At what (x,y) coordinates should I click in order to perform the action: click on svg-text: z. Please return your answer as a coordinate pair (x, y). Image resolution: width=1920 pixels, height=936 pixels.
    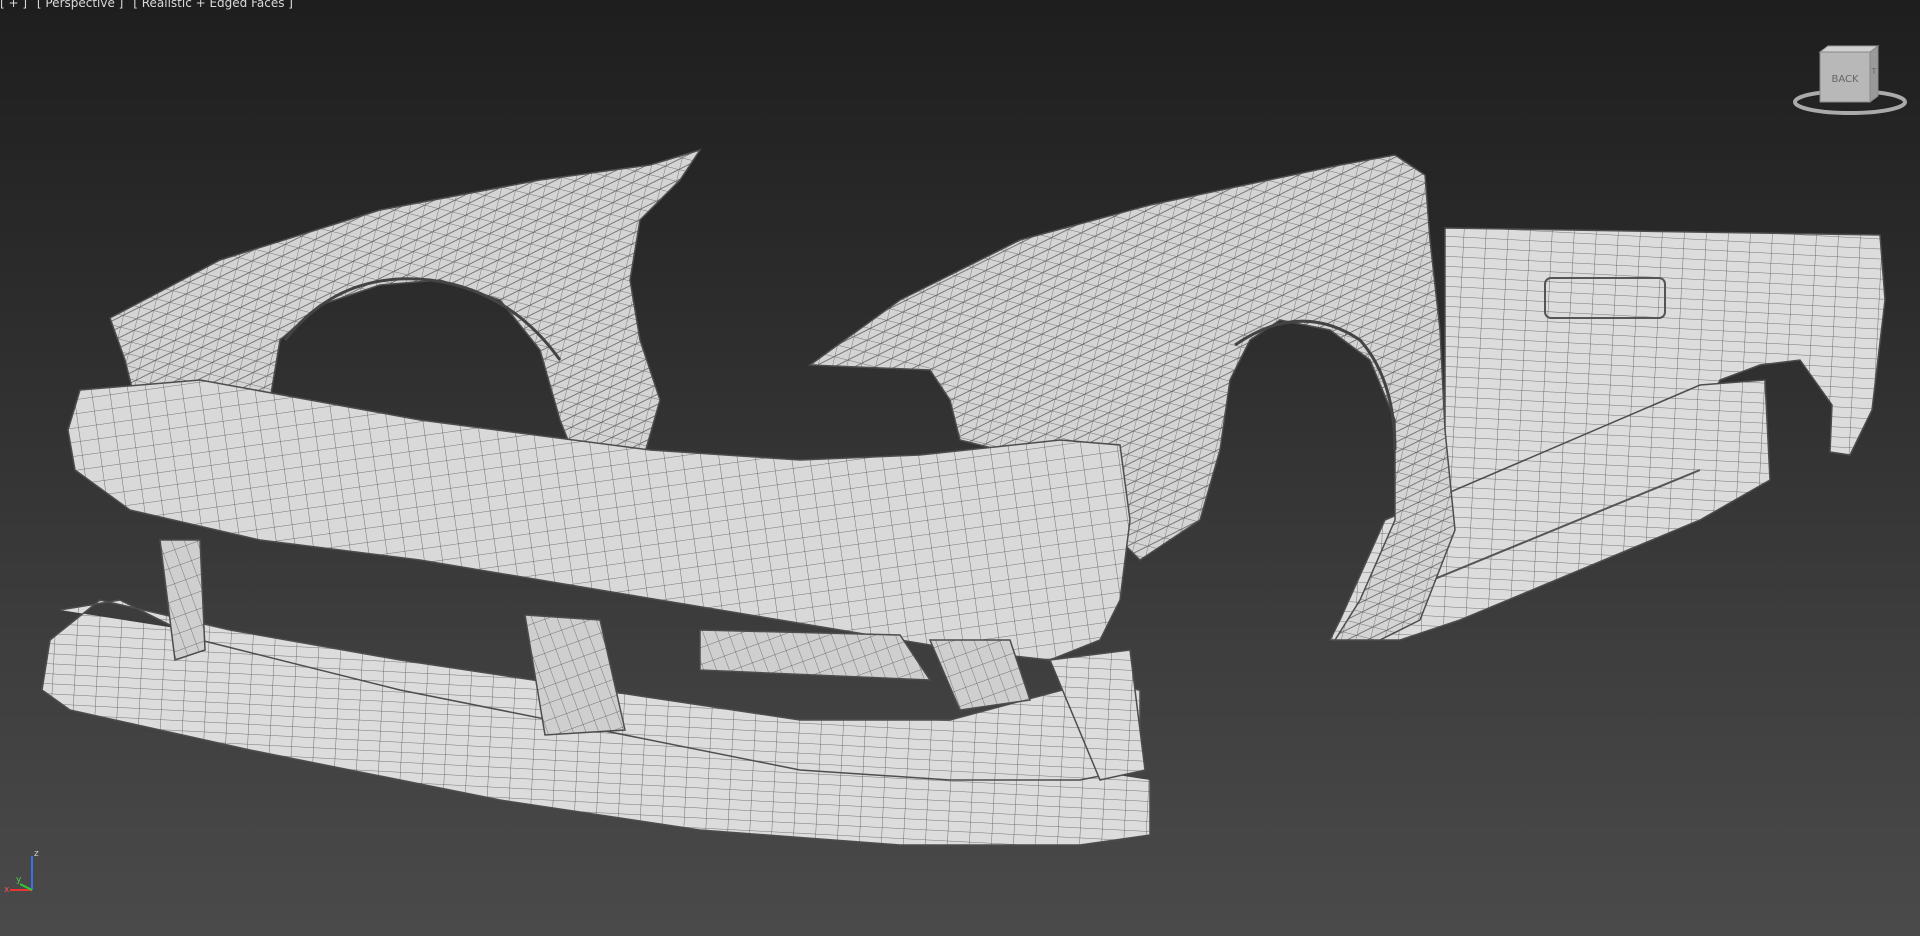
    Looking at the image, I should click on (36, 854).